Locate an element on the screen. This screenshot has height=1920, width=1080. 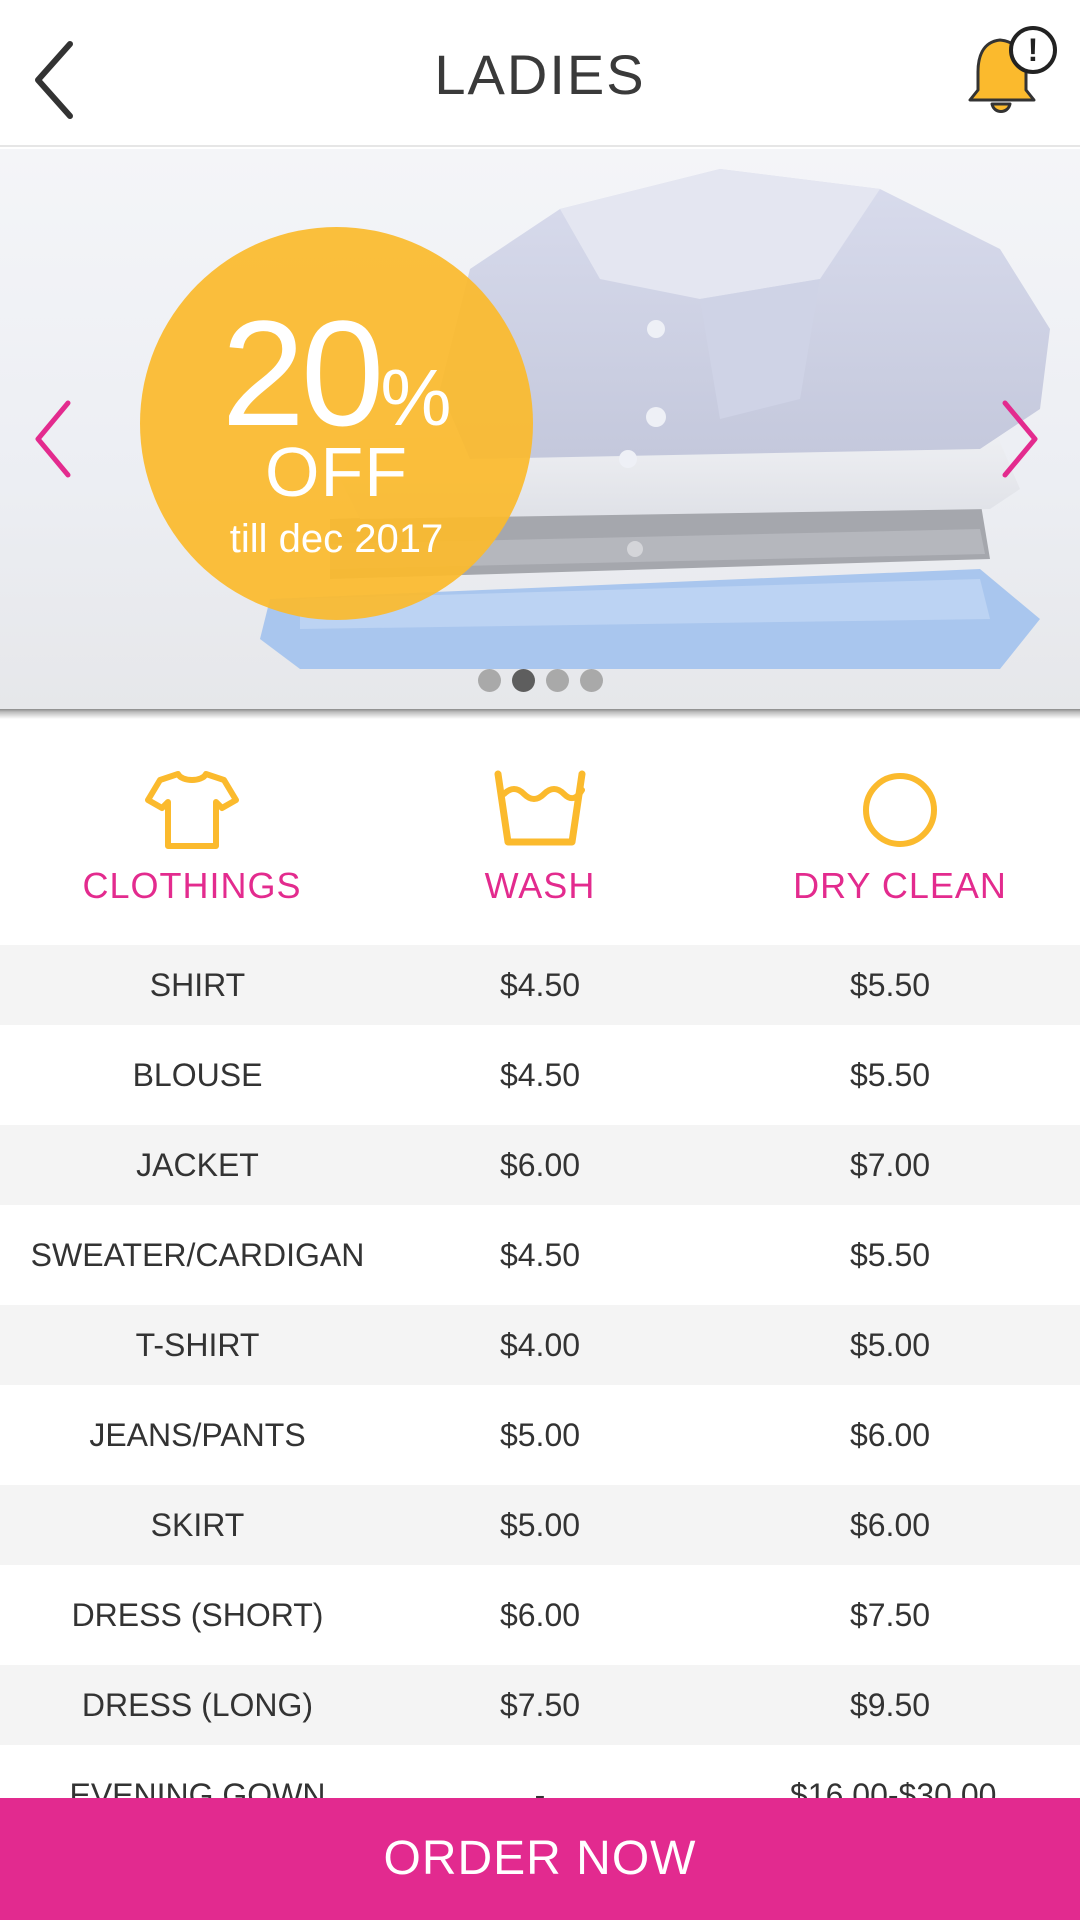
table-row: SWEATER/CARDIGAN $4.50 $5.50 is located at coordinates (540, 1255).